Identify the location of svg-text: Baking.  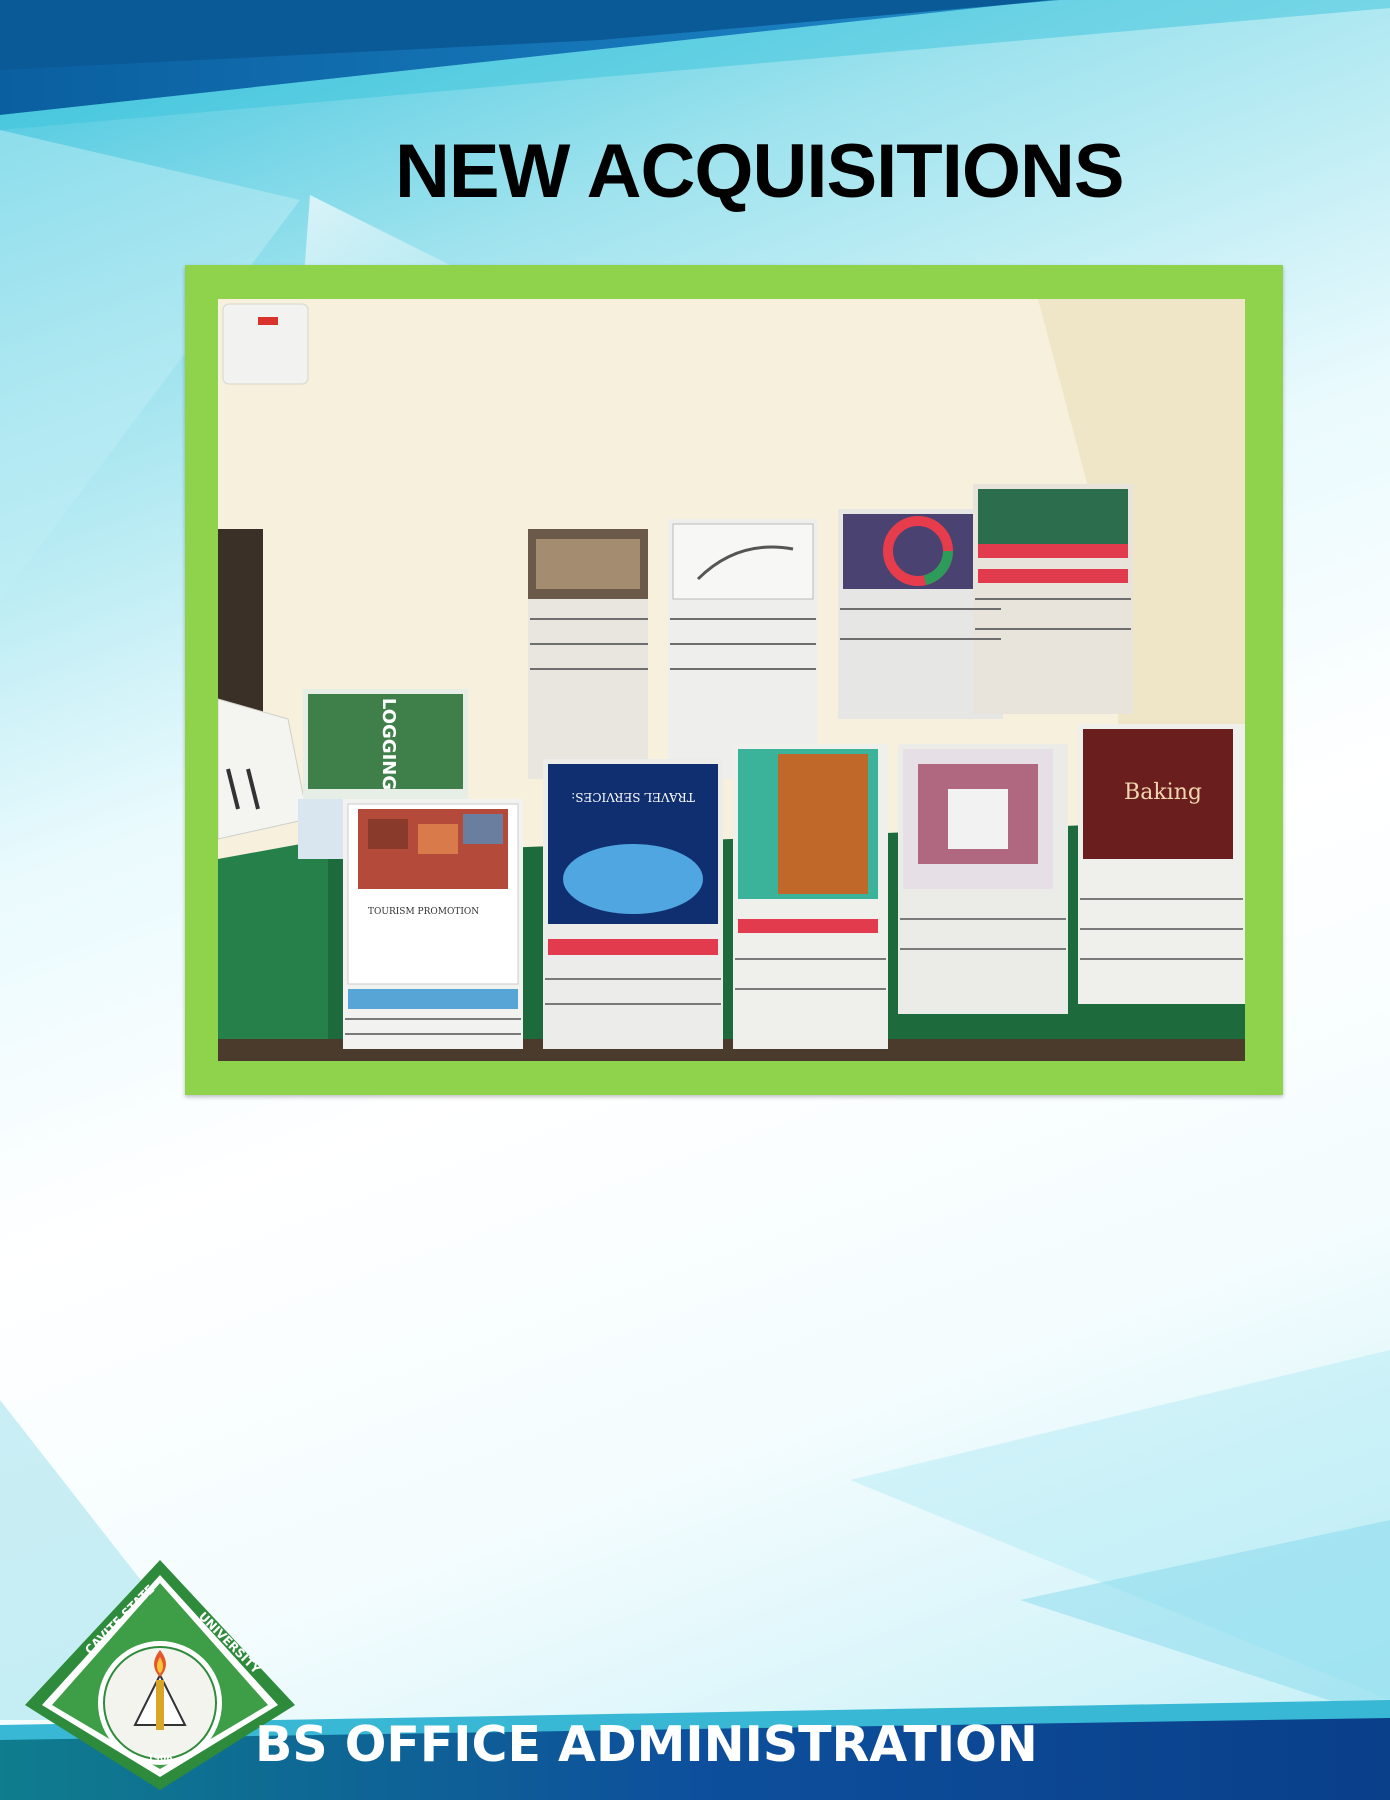
(1163, 792).